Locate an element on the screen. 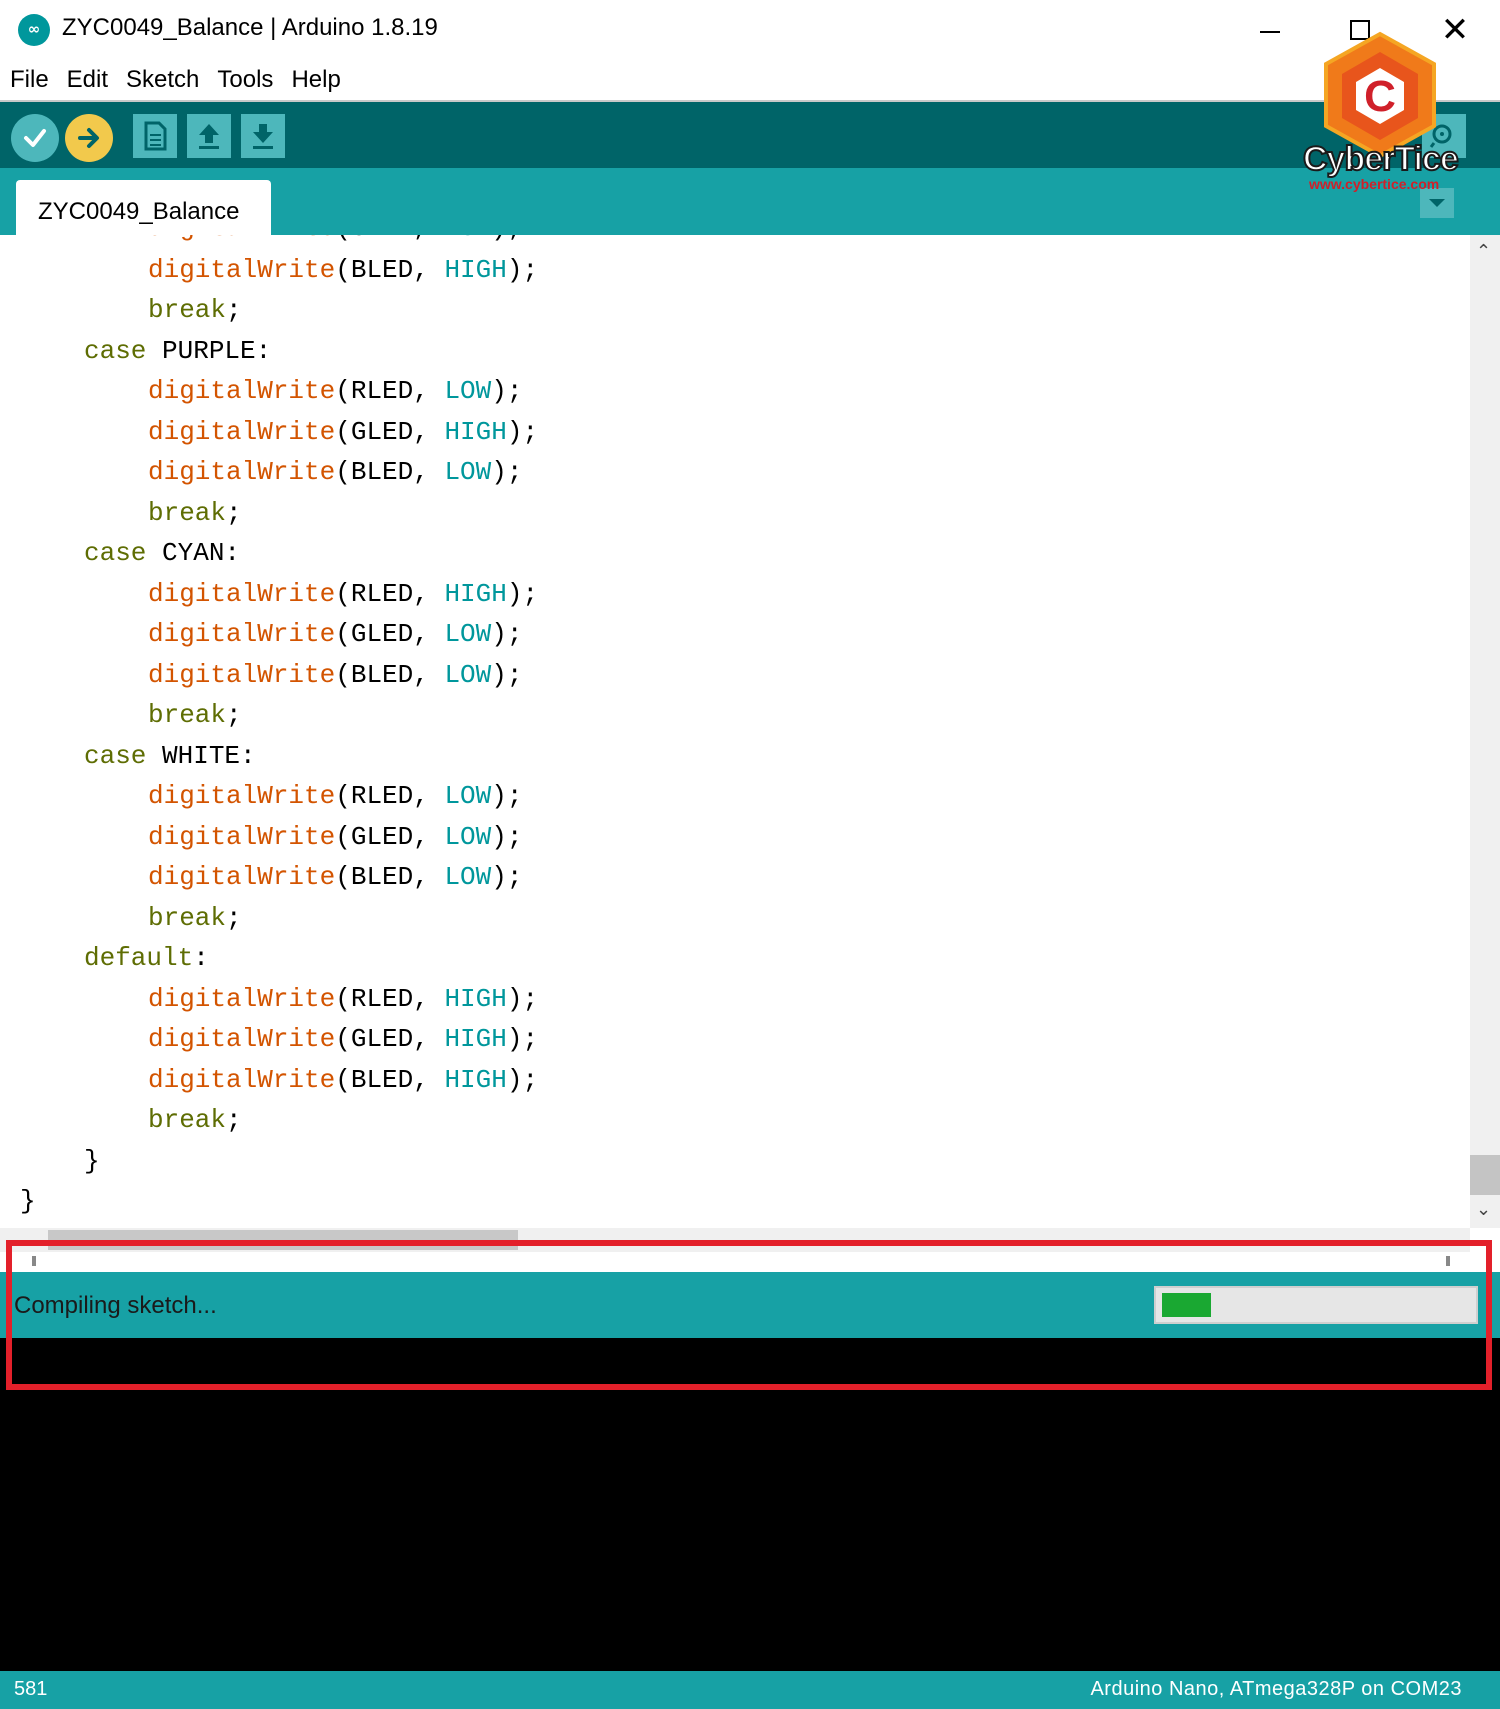 The image size is (1500, 1709). minimize-icon is located at coordinates (1270, 32).